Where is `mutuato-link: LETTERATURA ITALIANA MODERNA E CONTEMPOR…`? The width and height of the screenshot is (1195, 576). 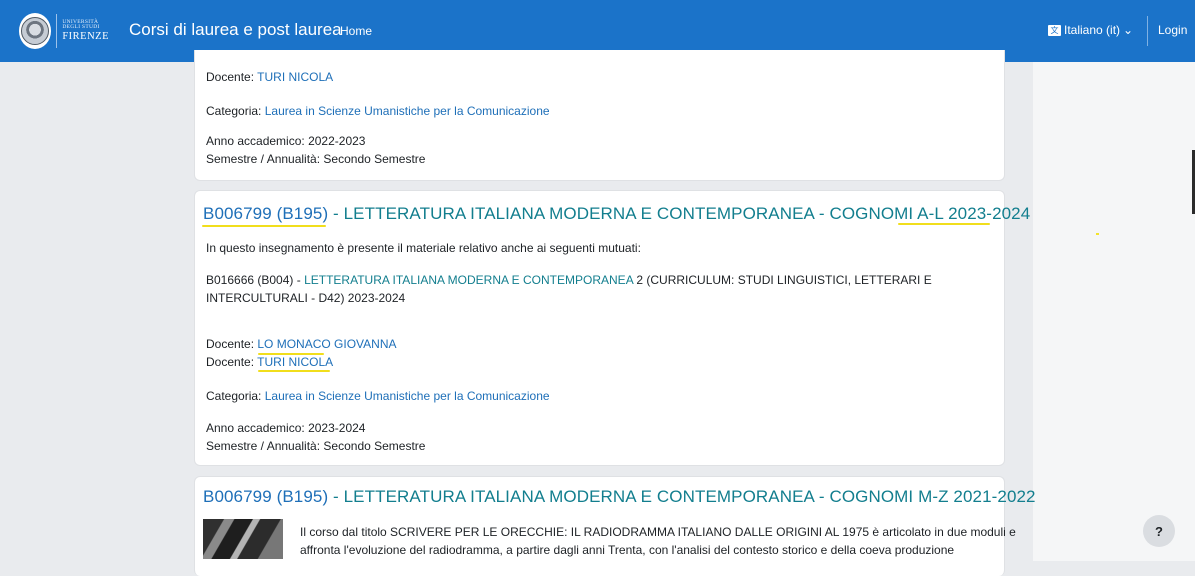 mutuato-link: LETTERATURA ITALIANA MODERNA E CONTEMPOR… is located at coordinates (468, 280).